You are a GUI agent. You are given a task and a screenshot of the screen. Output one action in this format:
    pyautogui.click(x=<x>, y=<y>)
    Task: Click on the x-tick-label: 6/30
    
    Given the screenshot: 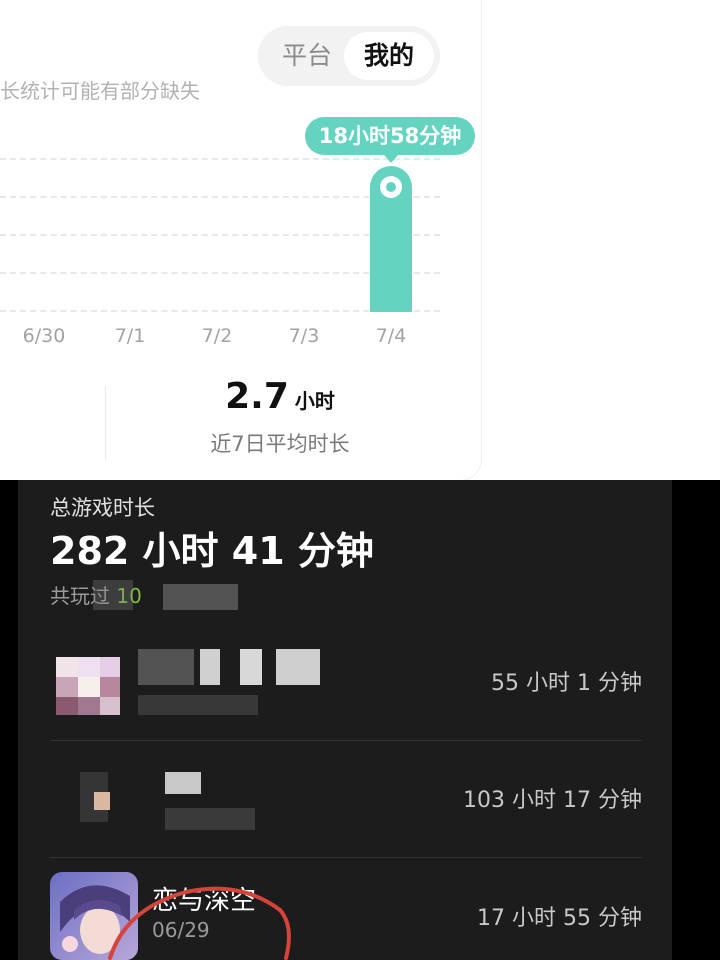 What is the action you would take?
    pyautogui.click(x=44, y=336)
    